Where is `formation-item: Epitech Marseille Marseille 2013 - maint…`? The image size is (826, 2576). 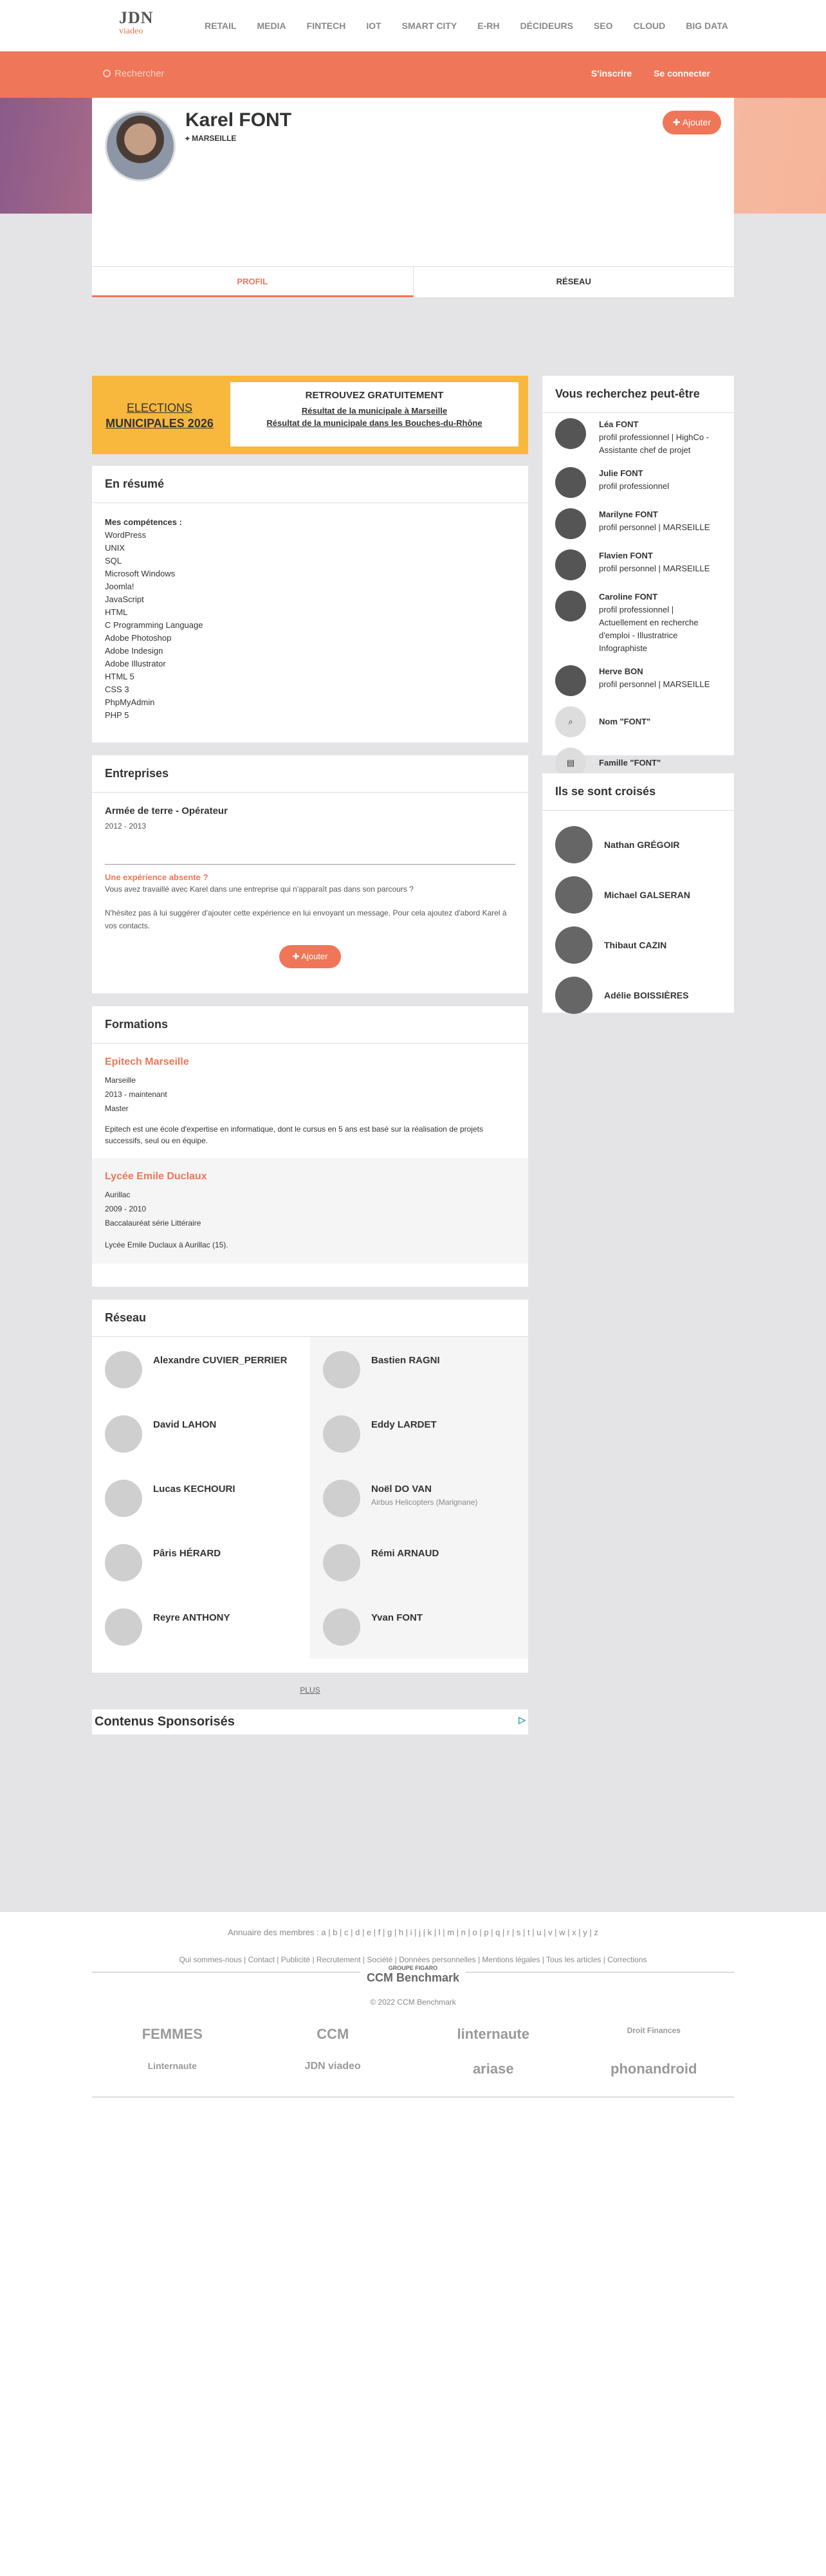
formation-item: Epitech Marseille Marseille 2013 - maint… is located at coordinates (310, 1101).